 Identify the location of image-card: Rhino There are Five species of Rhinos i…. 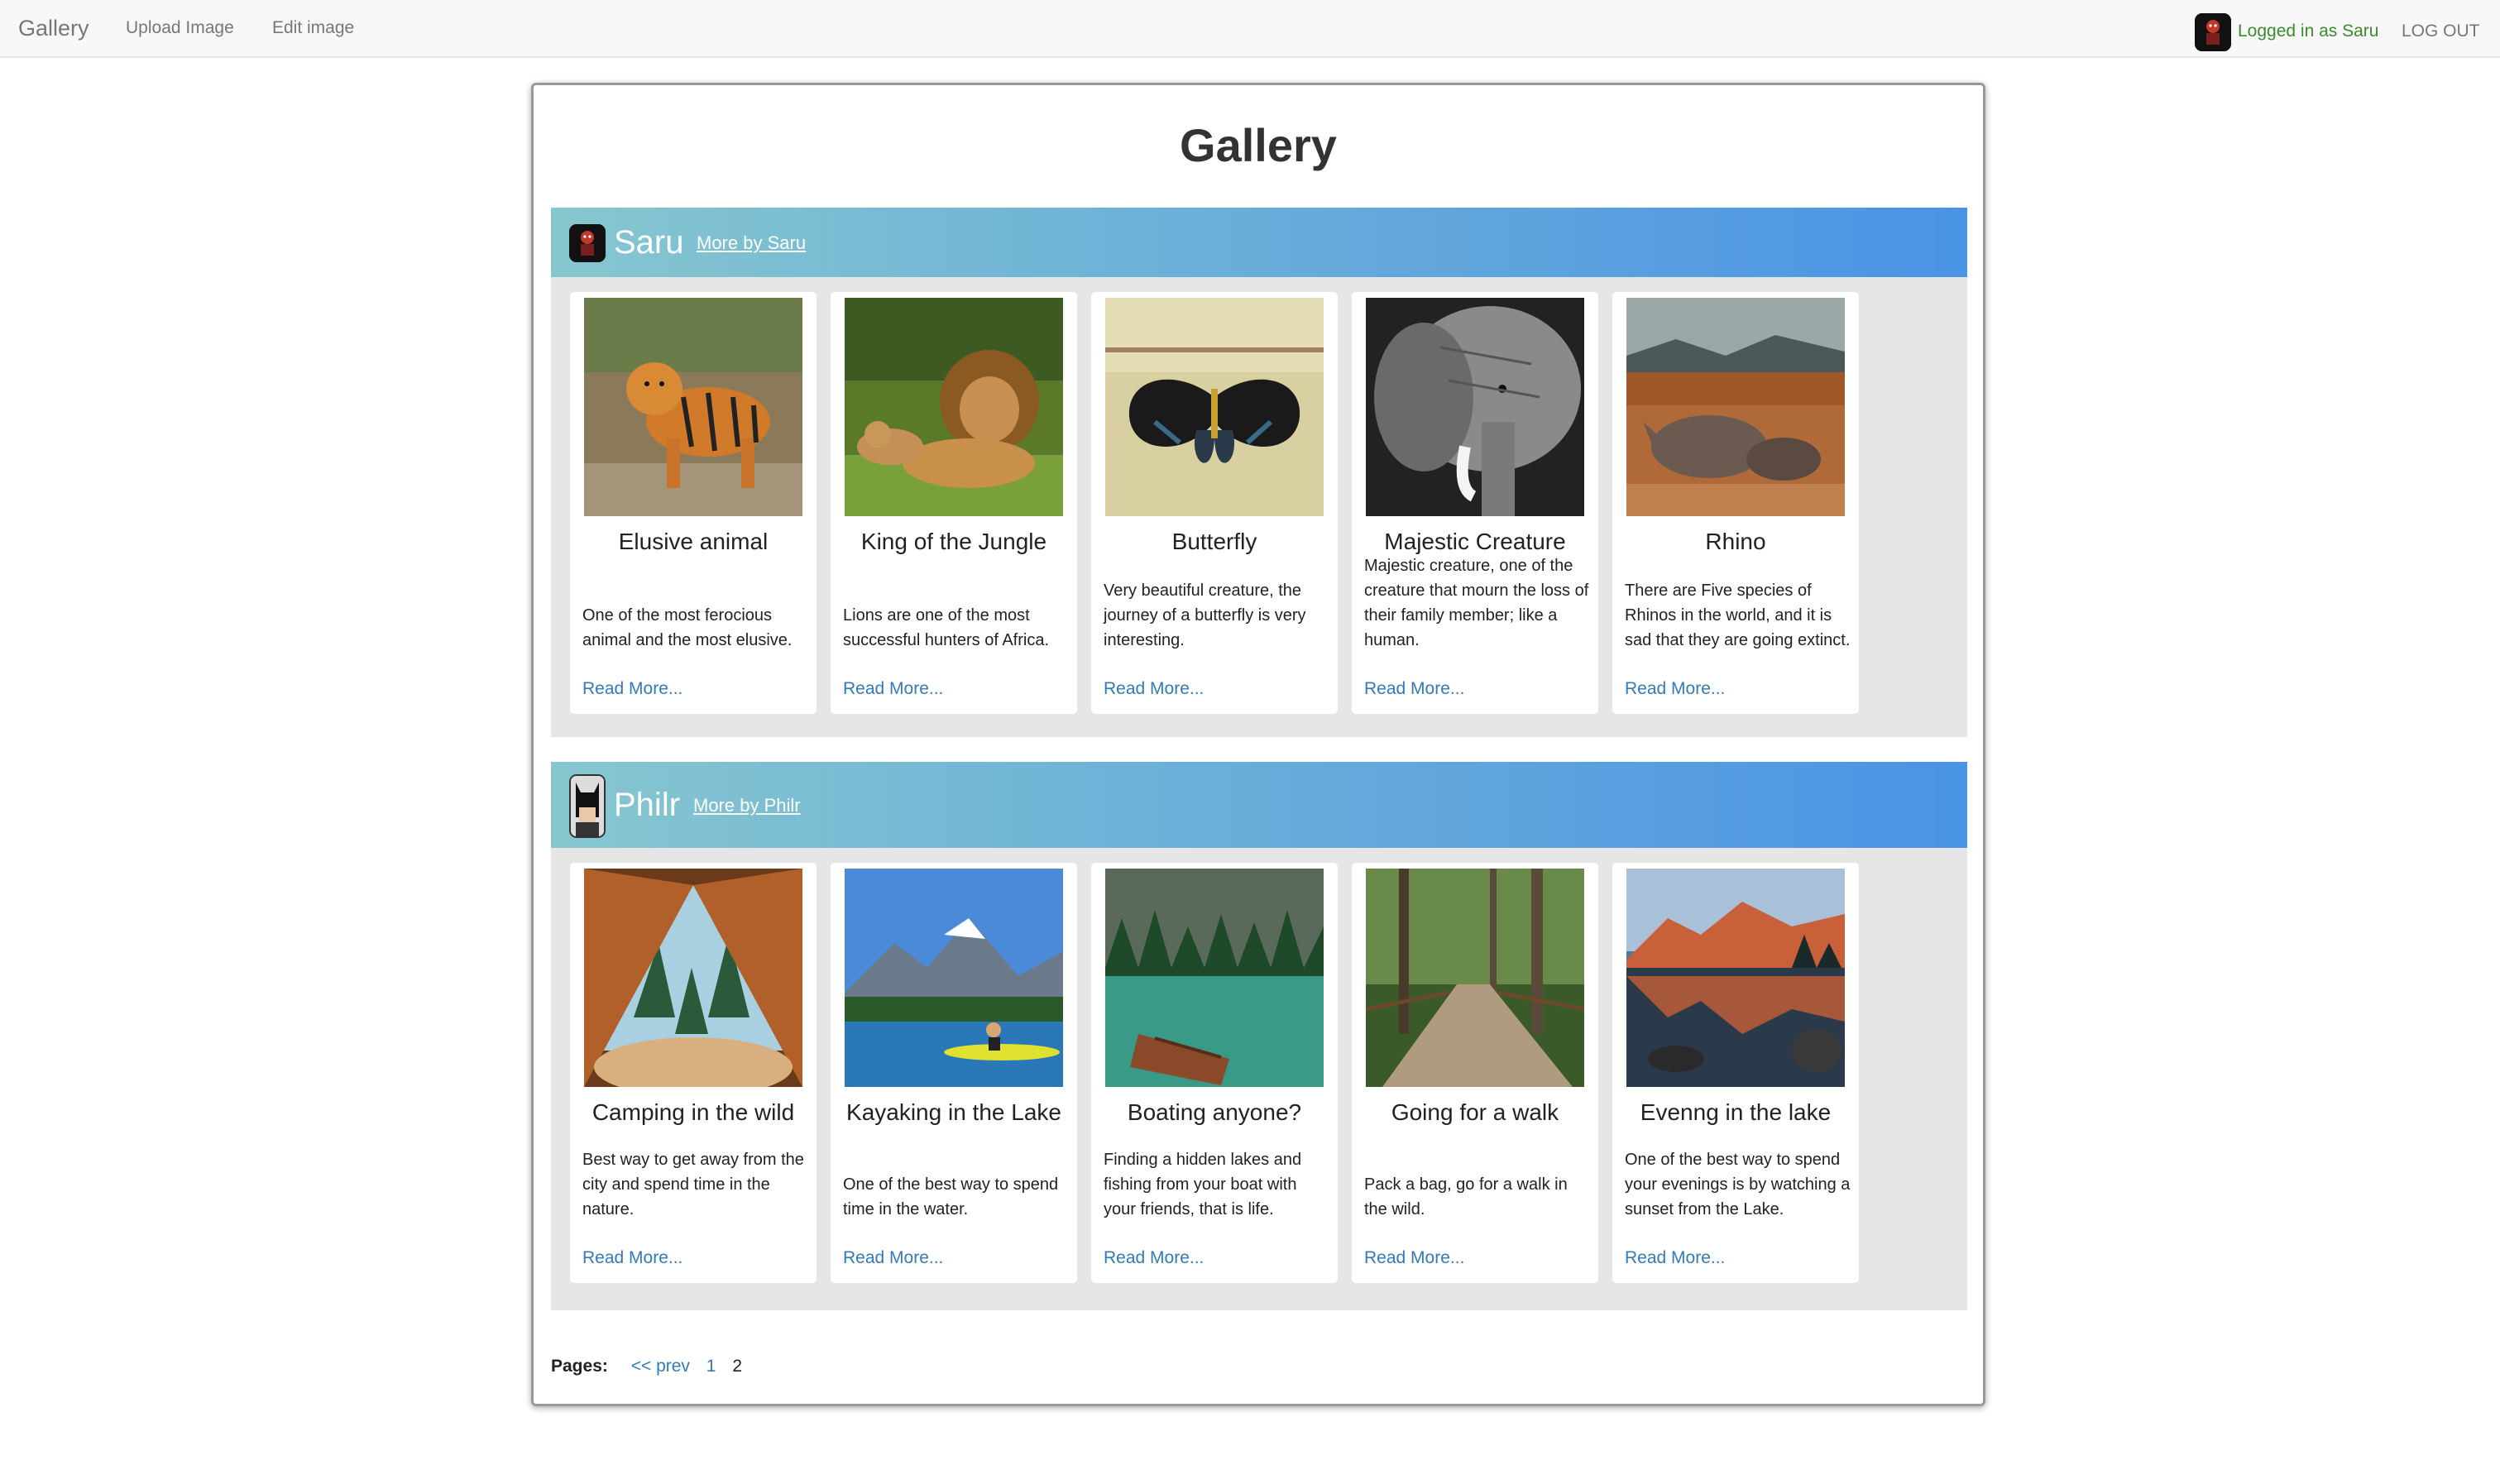
(1735, 503).